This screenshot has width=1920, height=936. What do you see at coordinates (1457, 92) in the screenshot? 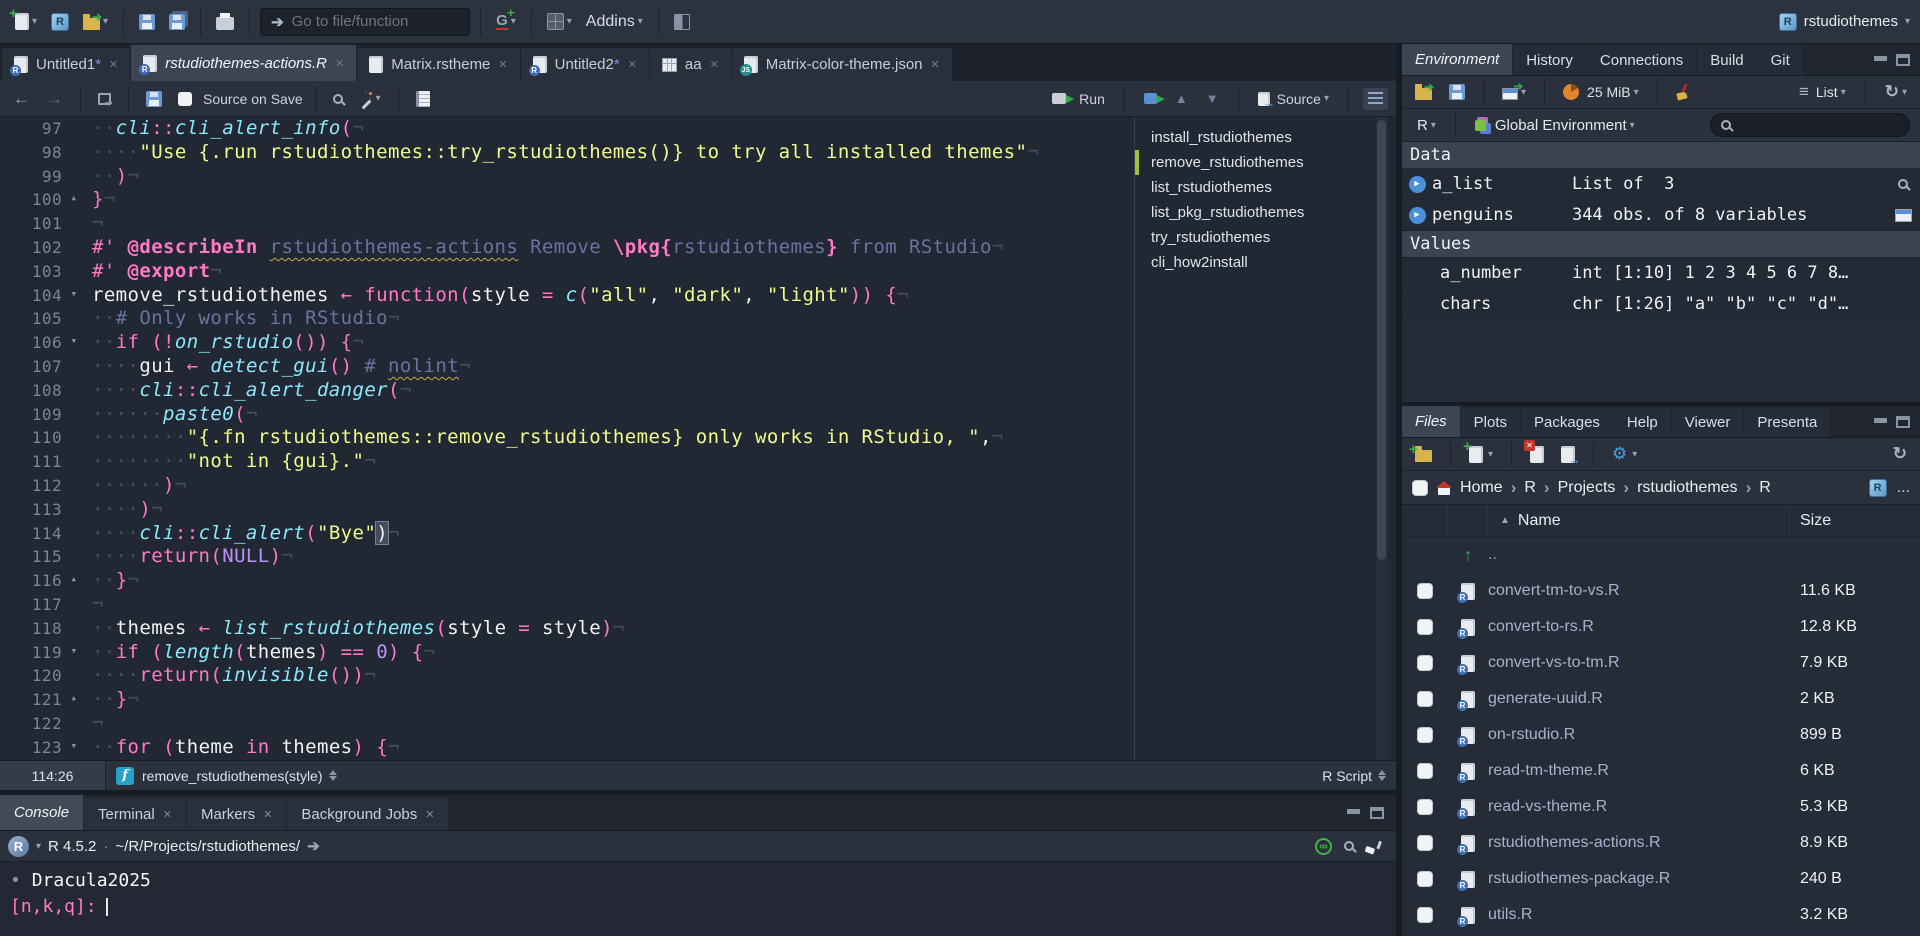
I see `save-workspace-button` at bounding box center [1457, 92].